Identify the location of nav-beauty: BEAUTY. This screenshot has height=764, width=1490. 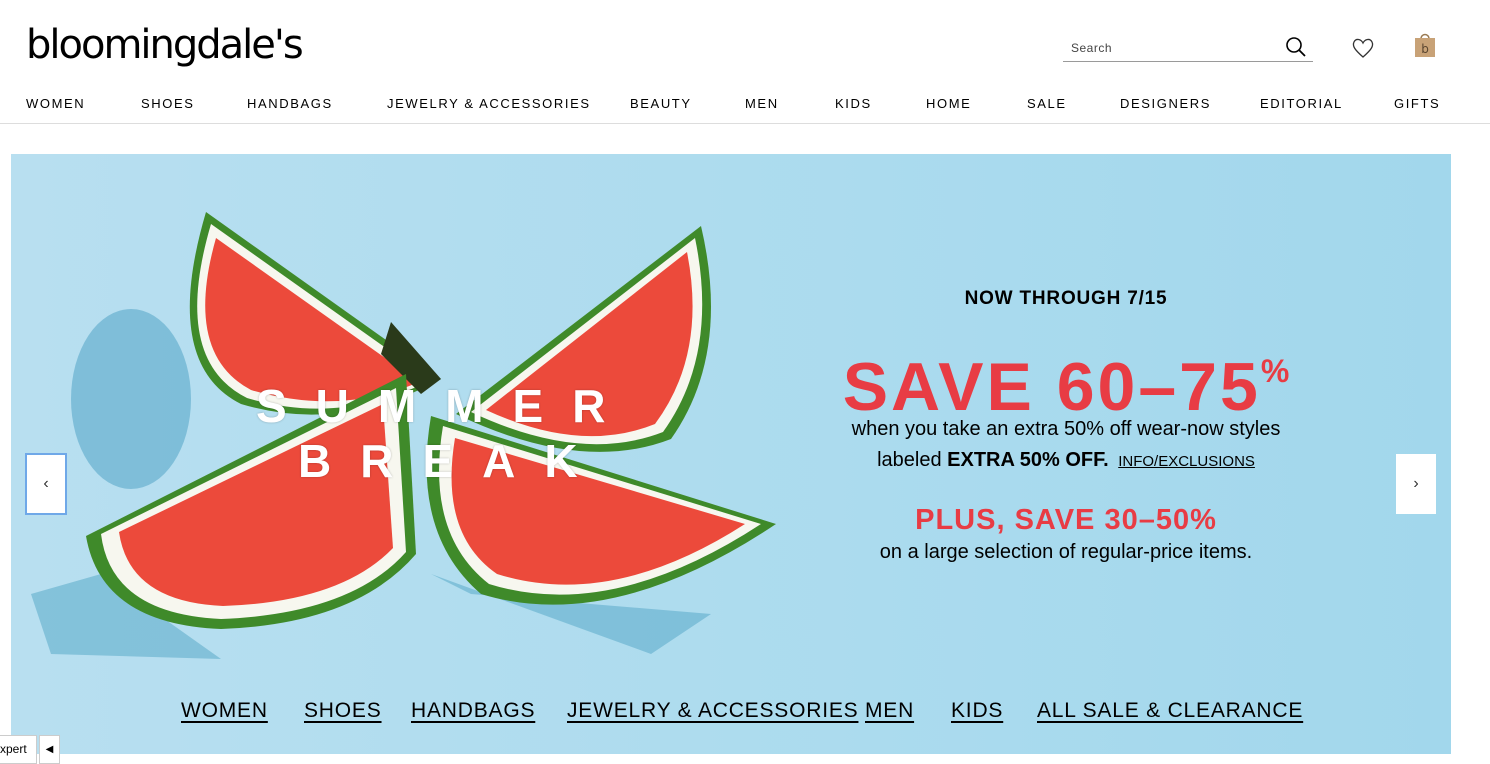
(661, 103).